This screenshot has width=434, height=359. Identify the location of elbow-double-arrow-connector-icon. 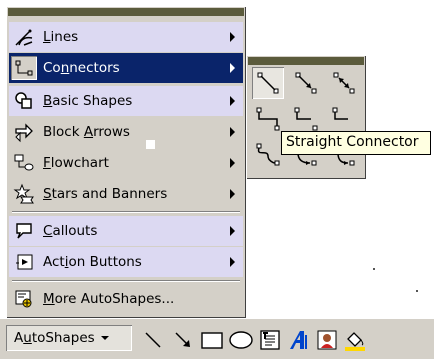
(340, 113).